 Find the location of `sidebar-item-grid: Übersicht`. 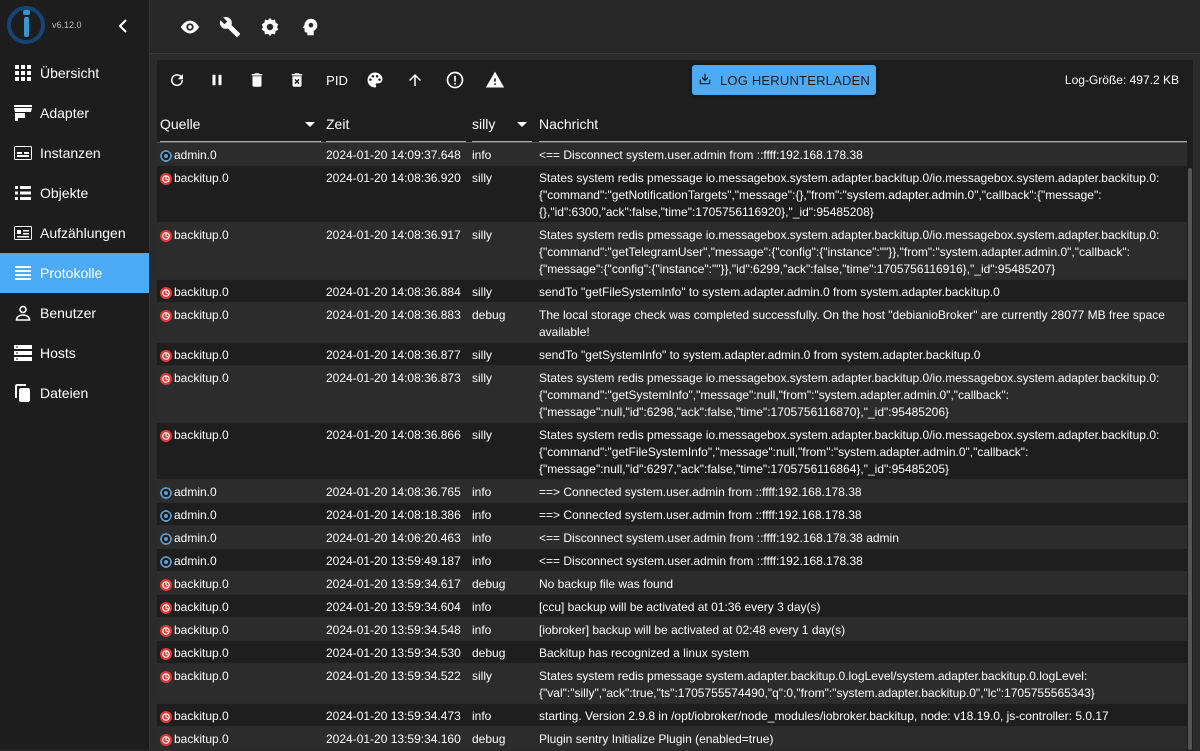

sidebar-item-grid: Übersicht is located at coordinates (74, 73).